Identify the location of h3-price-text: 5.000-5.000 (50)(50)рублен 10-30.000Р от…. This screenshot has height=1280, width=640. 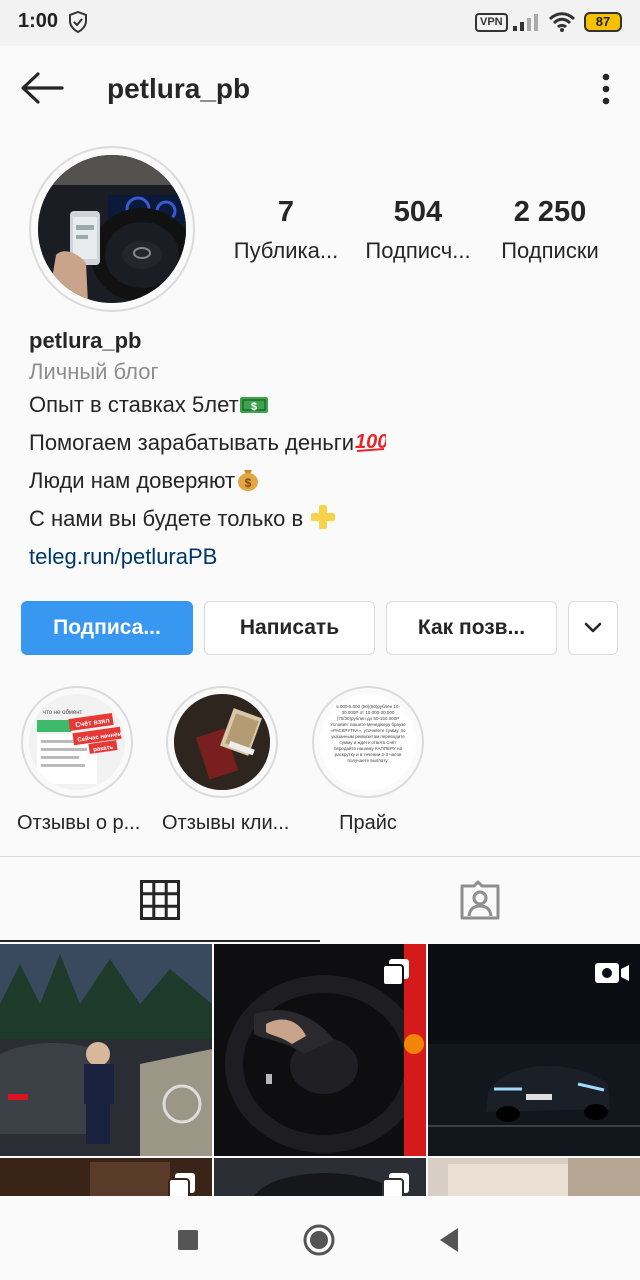
(368, 733).